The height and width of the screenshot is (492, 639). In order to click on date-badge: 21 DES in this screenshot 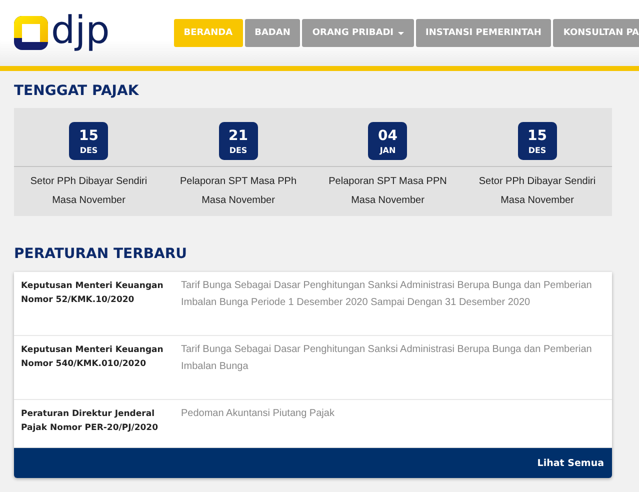, I will do `click(238, 141)`.